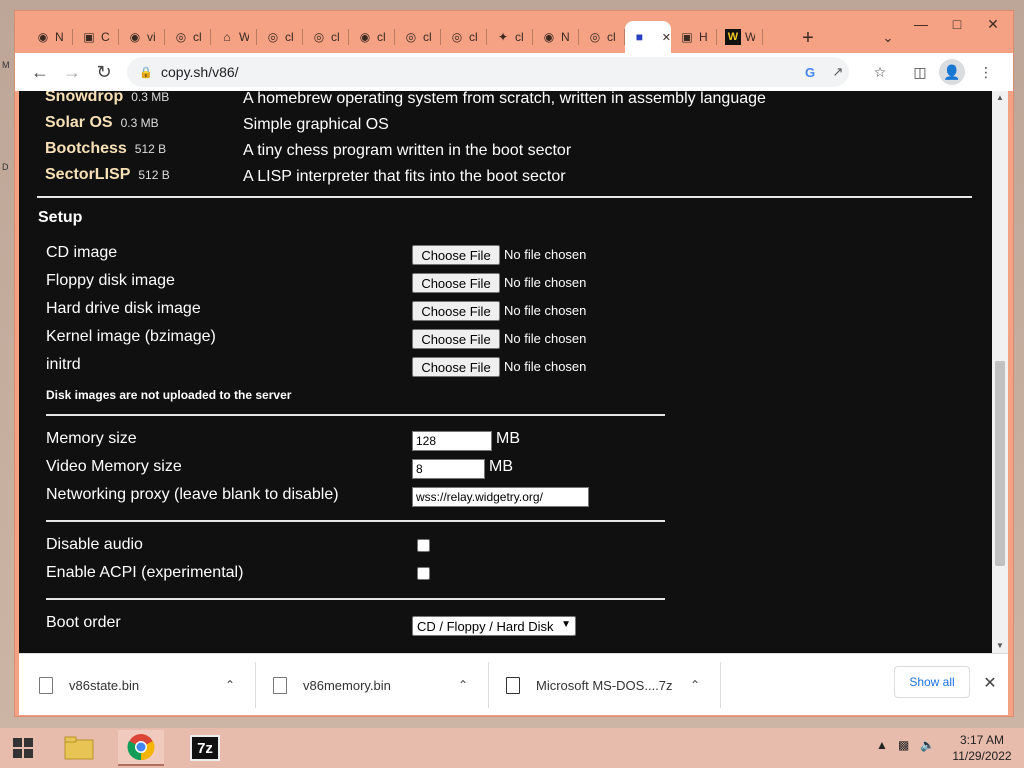 Image resolution: width=1024 pixels, height=768 pixels. Describe the element at coordinates (982, 748) in the screenshot. I see `system-clock: 3:17 AM 11/29/2022` at that location.